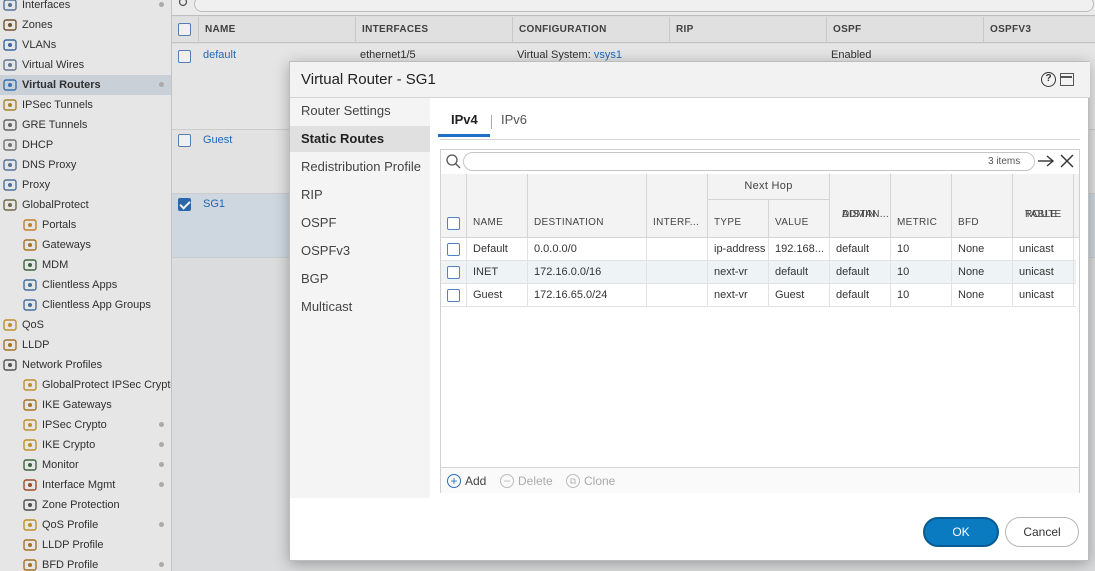  I want to click on dialog-header: Virtual Router - SG1 ?, so click(690, 80).